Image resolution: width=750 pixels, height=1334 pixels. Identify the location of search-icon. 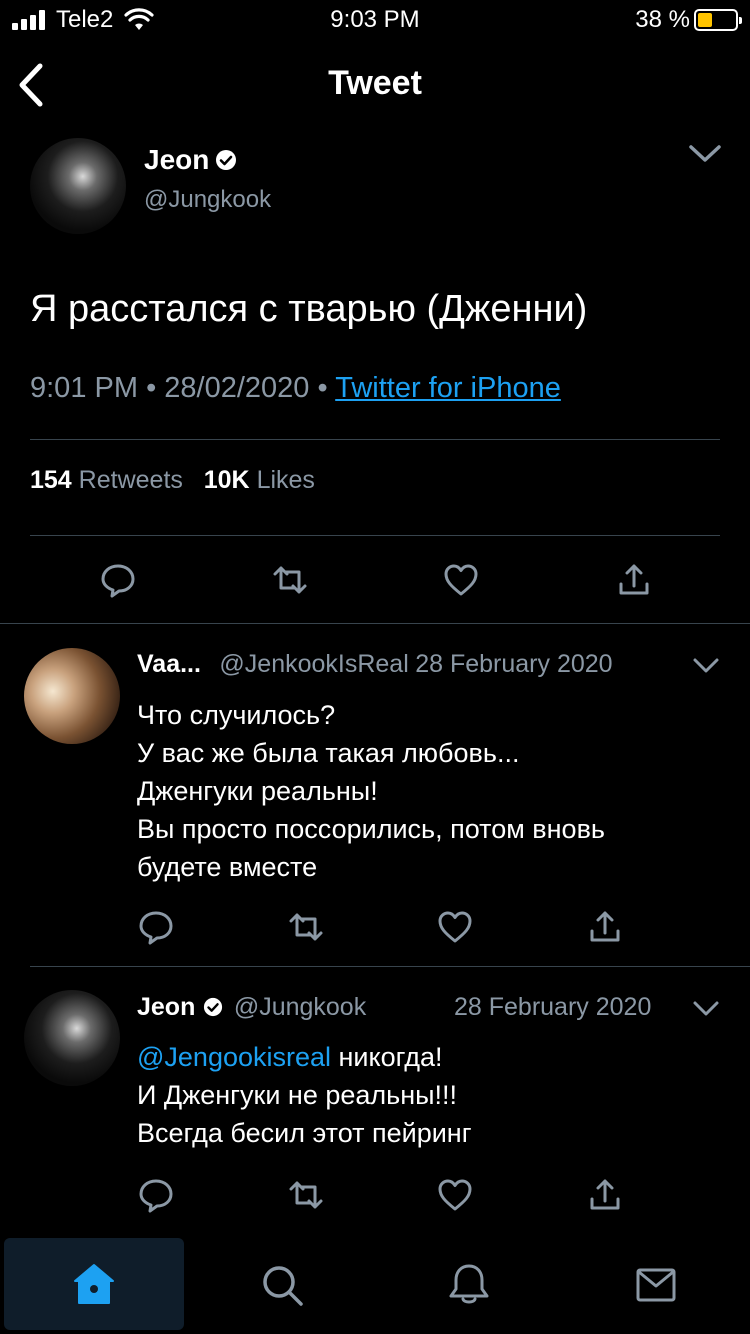
(282, 1285).